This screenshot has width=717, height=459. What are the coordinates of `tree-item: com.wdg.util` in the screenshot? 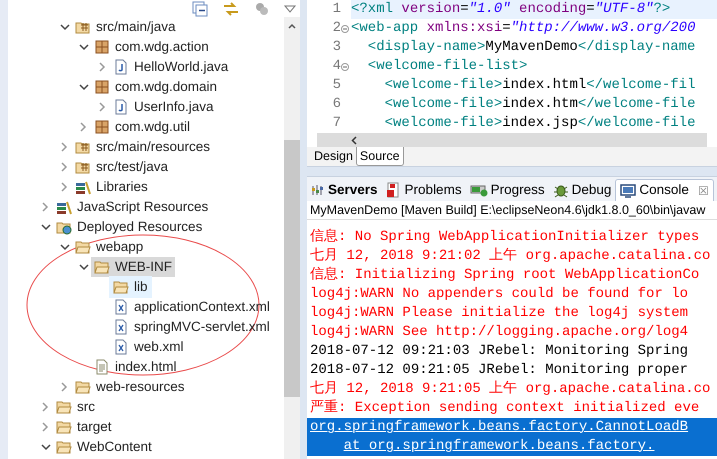 It's located at (142, 127).